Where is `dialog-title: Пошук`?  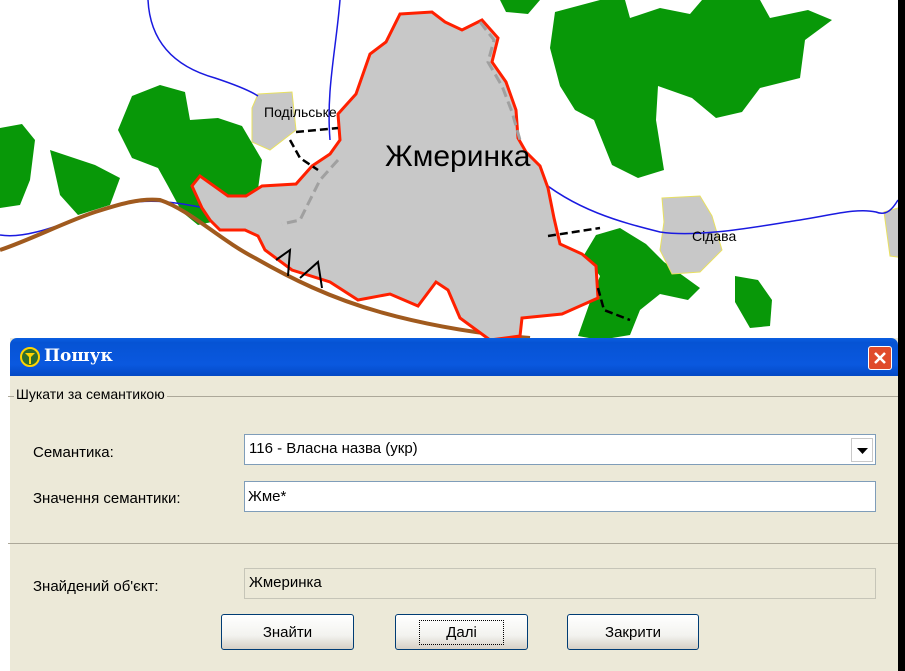
dialog-title: Пошук is located at coordinates (78, 356).